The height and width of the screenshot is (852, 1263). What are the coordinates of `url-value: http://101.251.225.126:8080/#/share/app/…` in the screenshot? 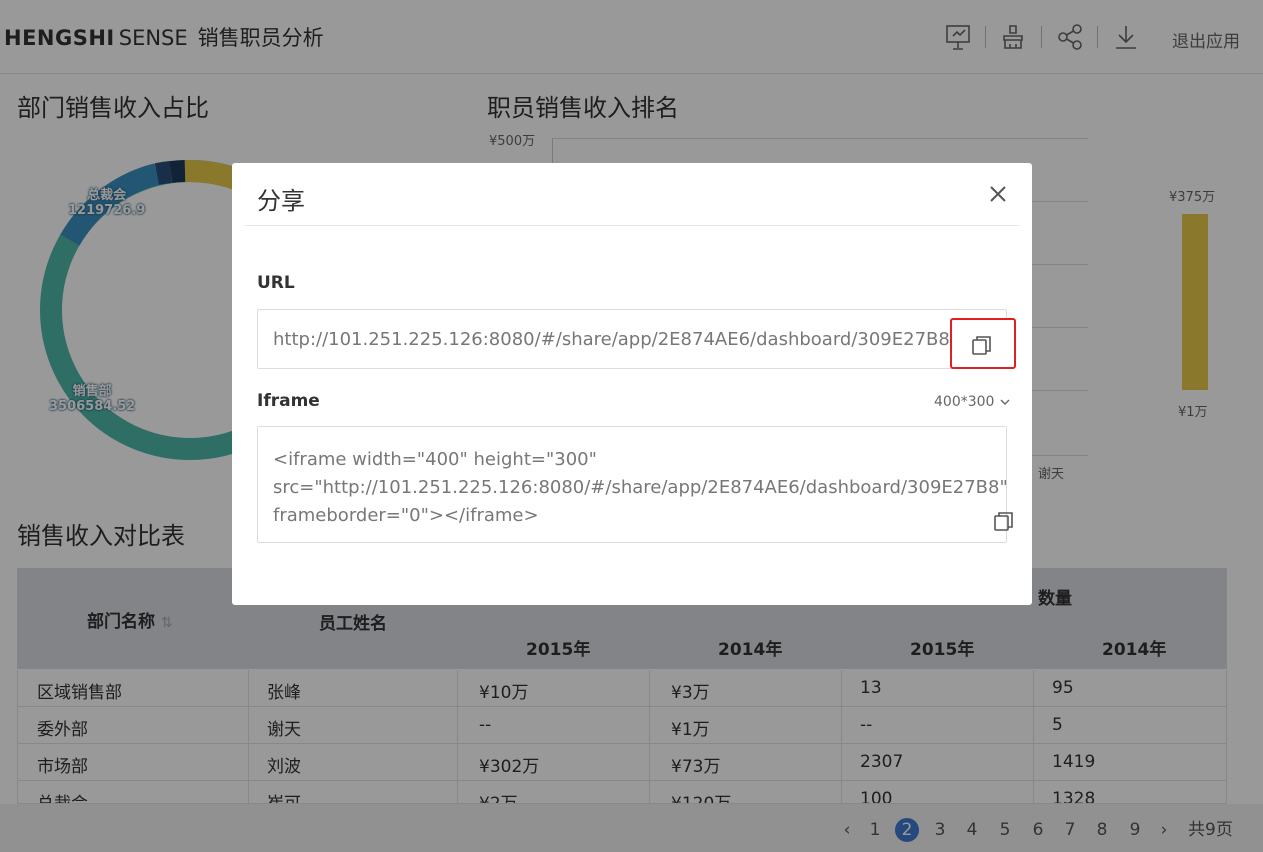 It's located at (611, 339).